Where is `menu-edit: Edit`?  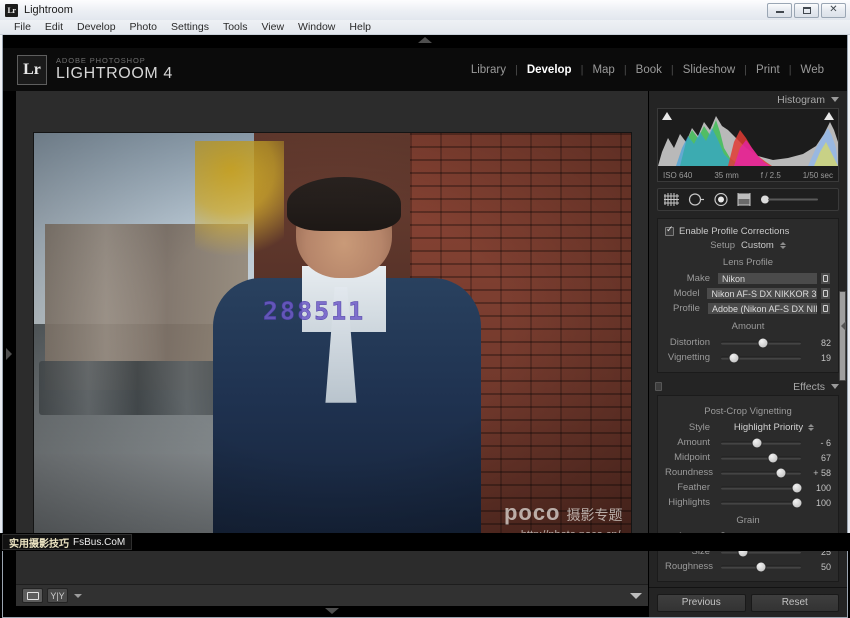
menu-edit: Edit is located at coordinates (54, 27).